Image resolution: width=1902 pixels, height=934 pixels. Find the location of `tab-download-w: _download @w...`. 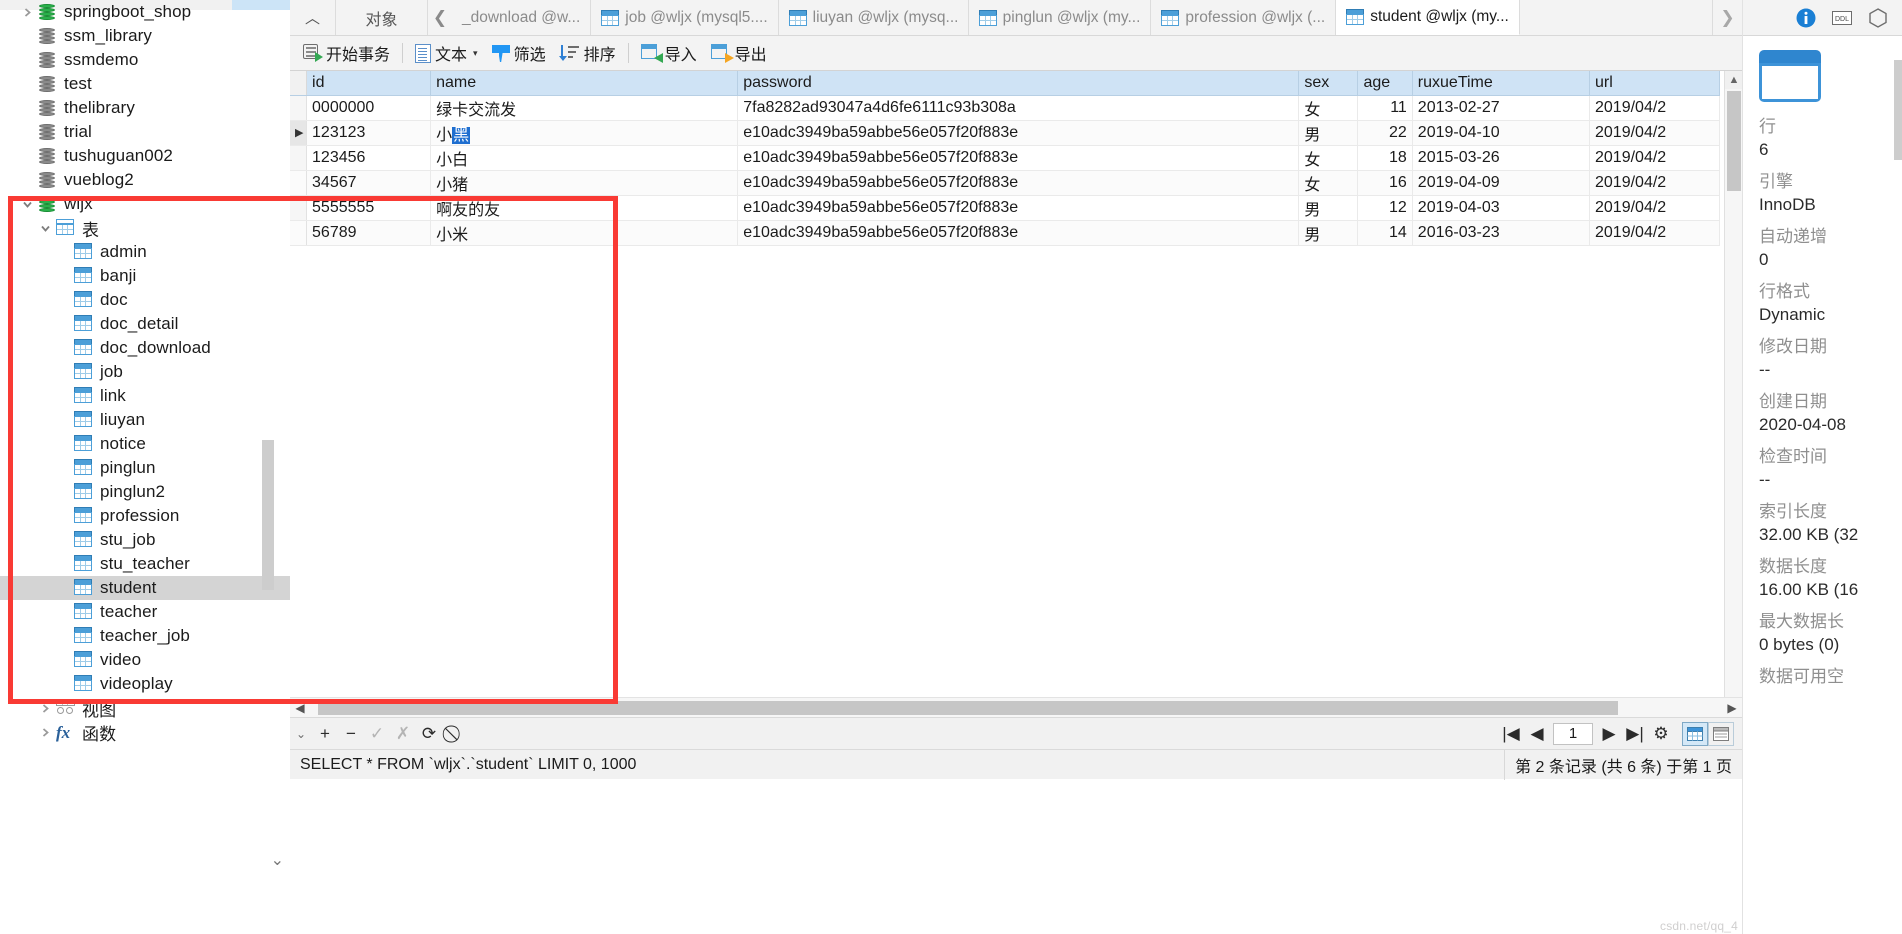

tab-download-w: _download @w... is located at coordinates (522, 17).